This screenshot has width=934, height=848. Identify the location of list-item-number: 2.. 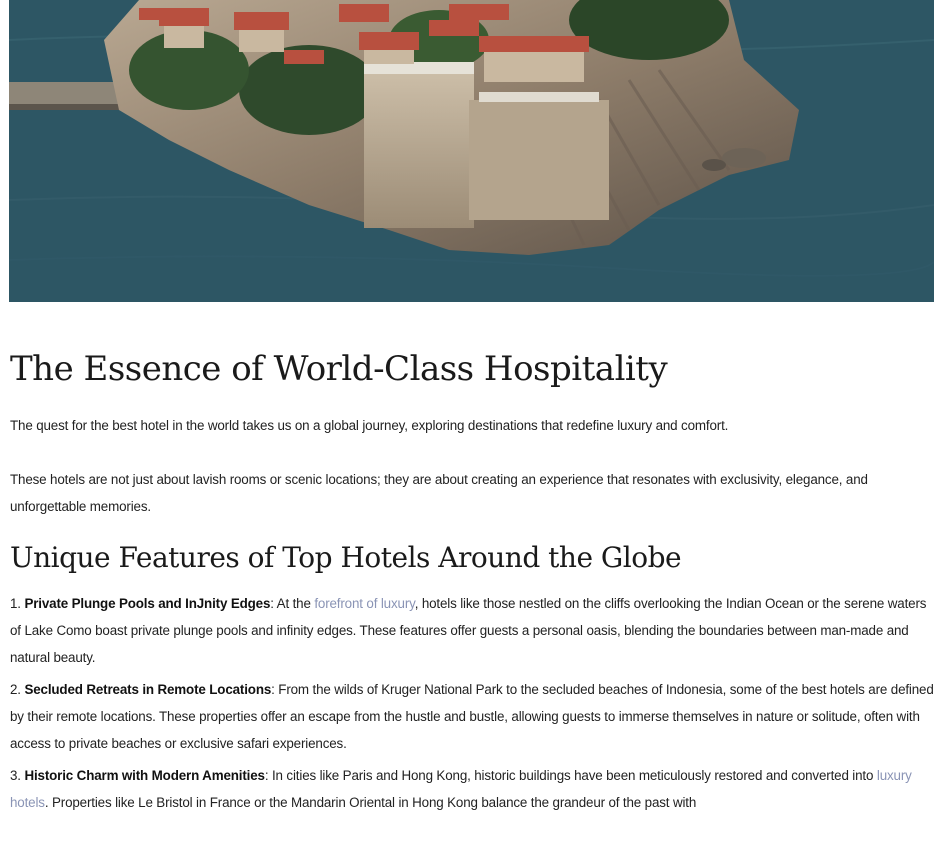
(17, 689).